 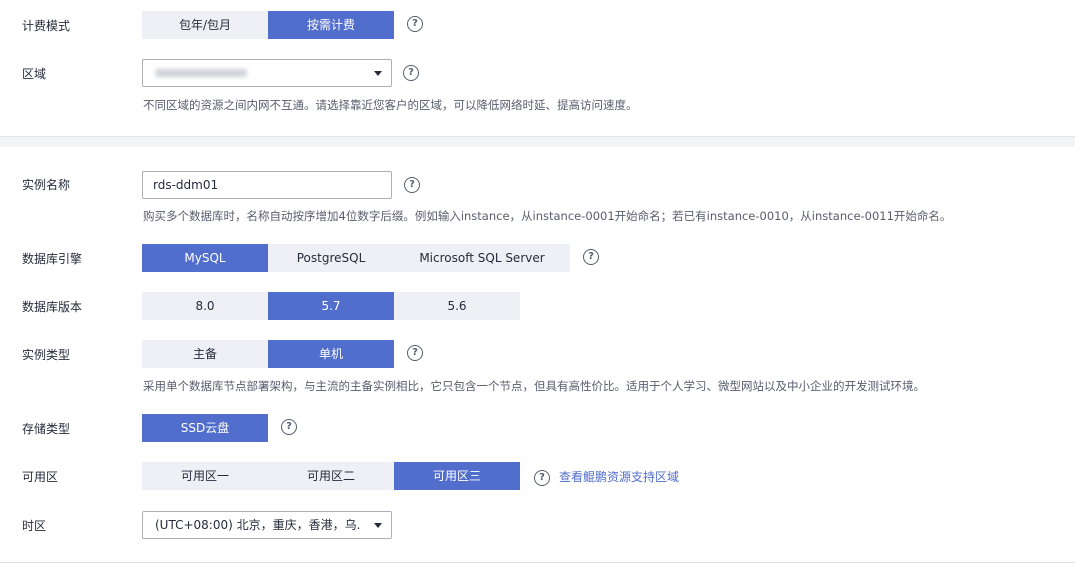 What do you see at coordinates (205, 258) in the screenshot?
I see `db-engine-option-mysql: MySQL` at bounding box center [205, 258].